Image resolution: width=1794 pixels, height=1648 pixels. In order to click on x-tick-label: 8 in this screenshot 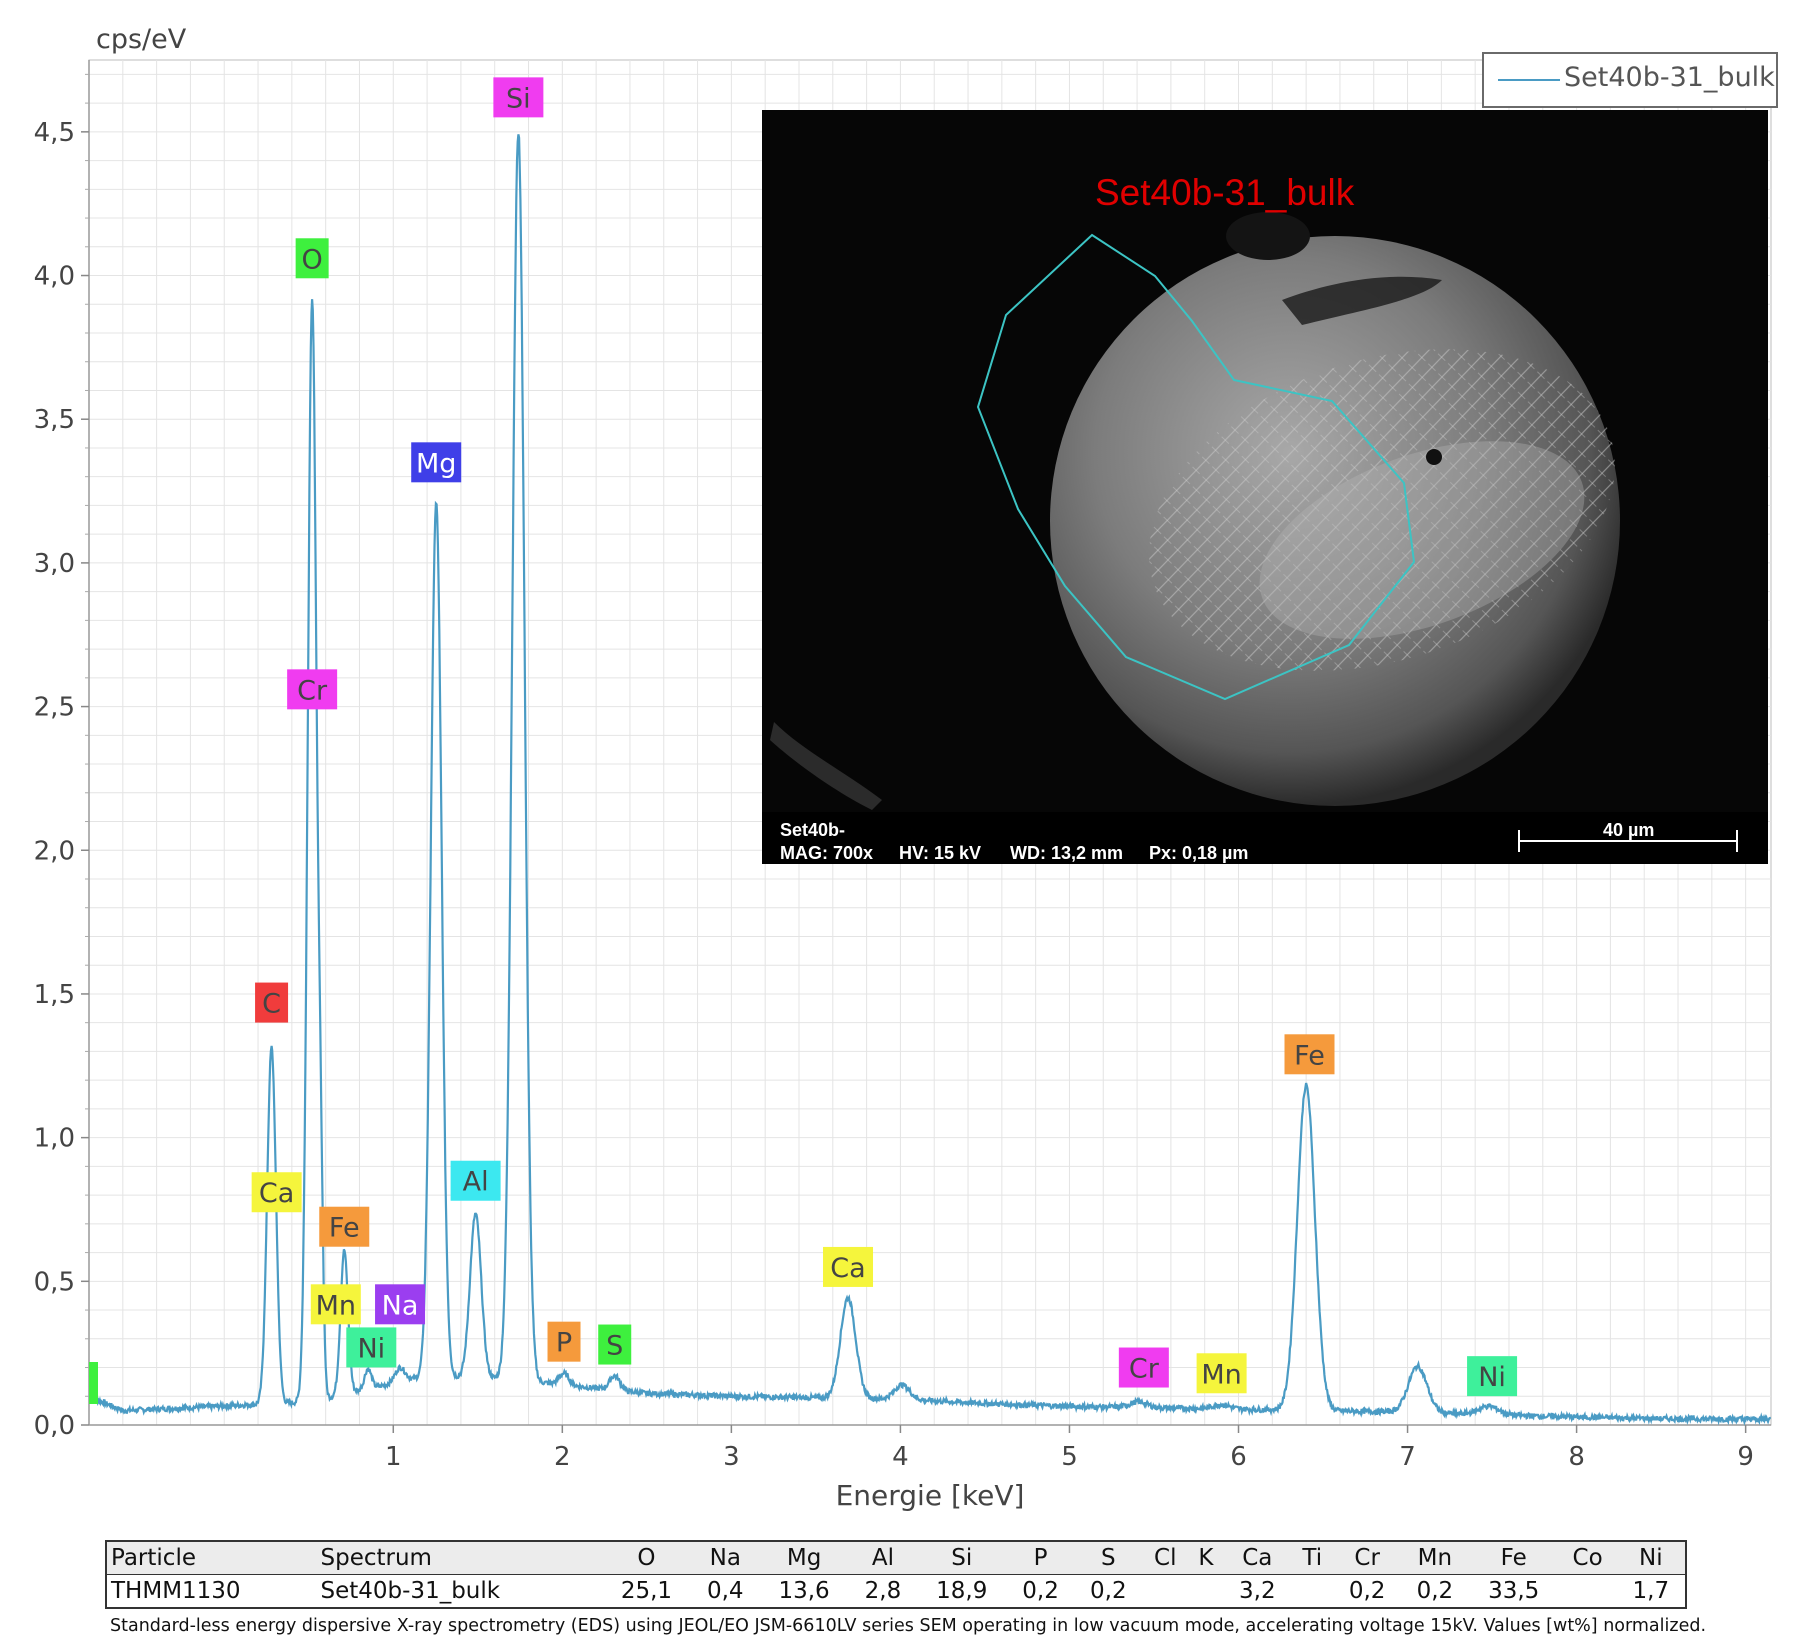, I will do `click(1576, 1457)`.